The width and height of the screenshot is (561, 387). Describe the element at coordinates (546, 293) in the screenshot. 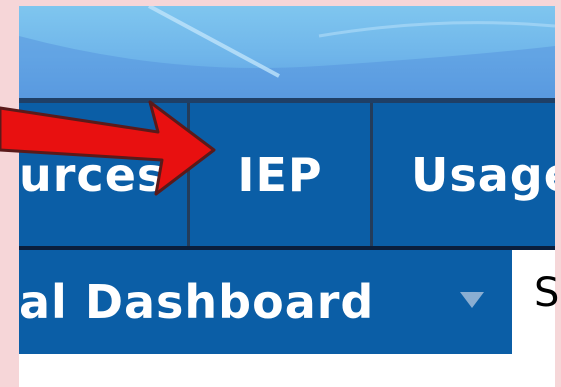

I see `subnav-next-item: S` at that location.